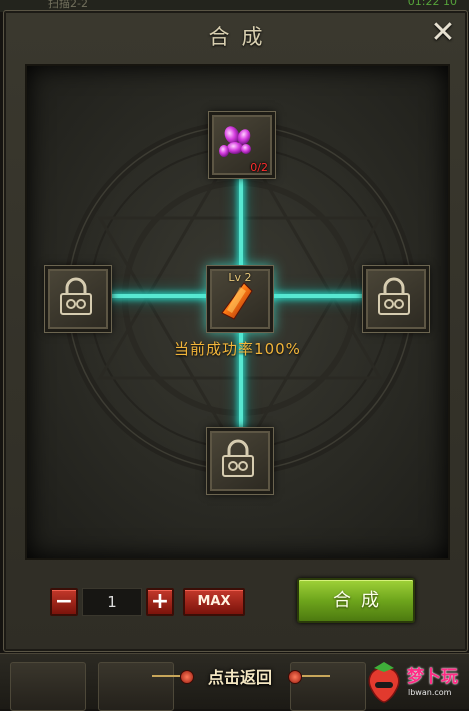 The image size is (469, 711). I want to click on close-icon: ✕, so click(443, 33).